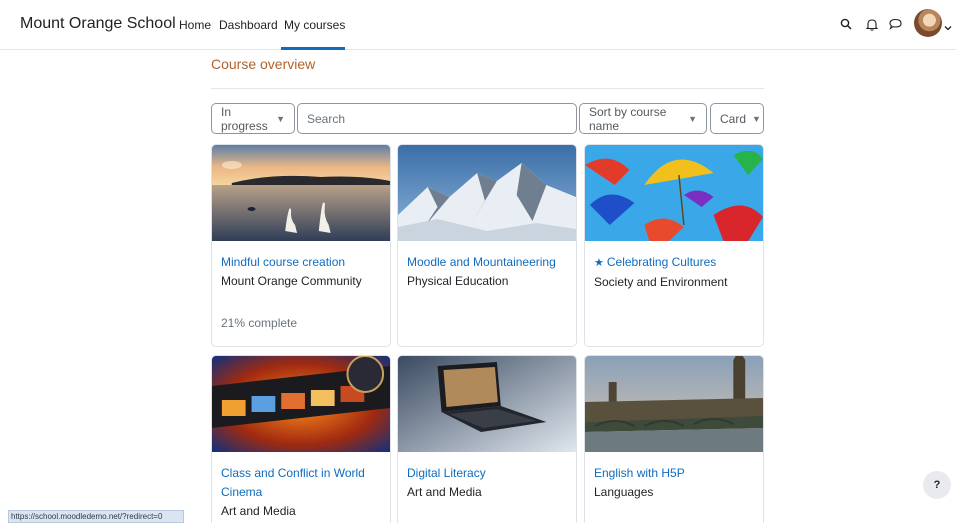  What do you see at coordinates (458, 281) in the screenshot?
I see `course-category: Physical Education` at bounding box center [458, 281].